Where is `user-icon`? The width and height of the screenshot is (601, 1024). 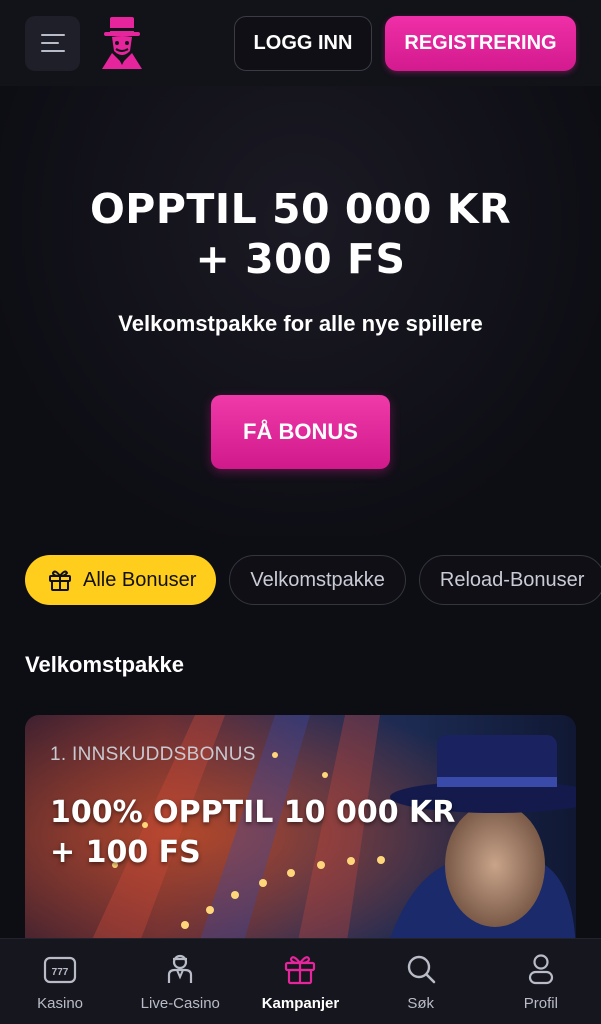 user-icon is located at coordinates (540, 969).